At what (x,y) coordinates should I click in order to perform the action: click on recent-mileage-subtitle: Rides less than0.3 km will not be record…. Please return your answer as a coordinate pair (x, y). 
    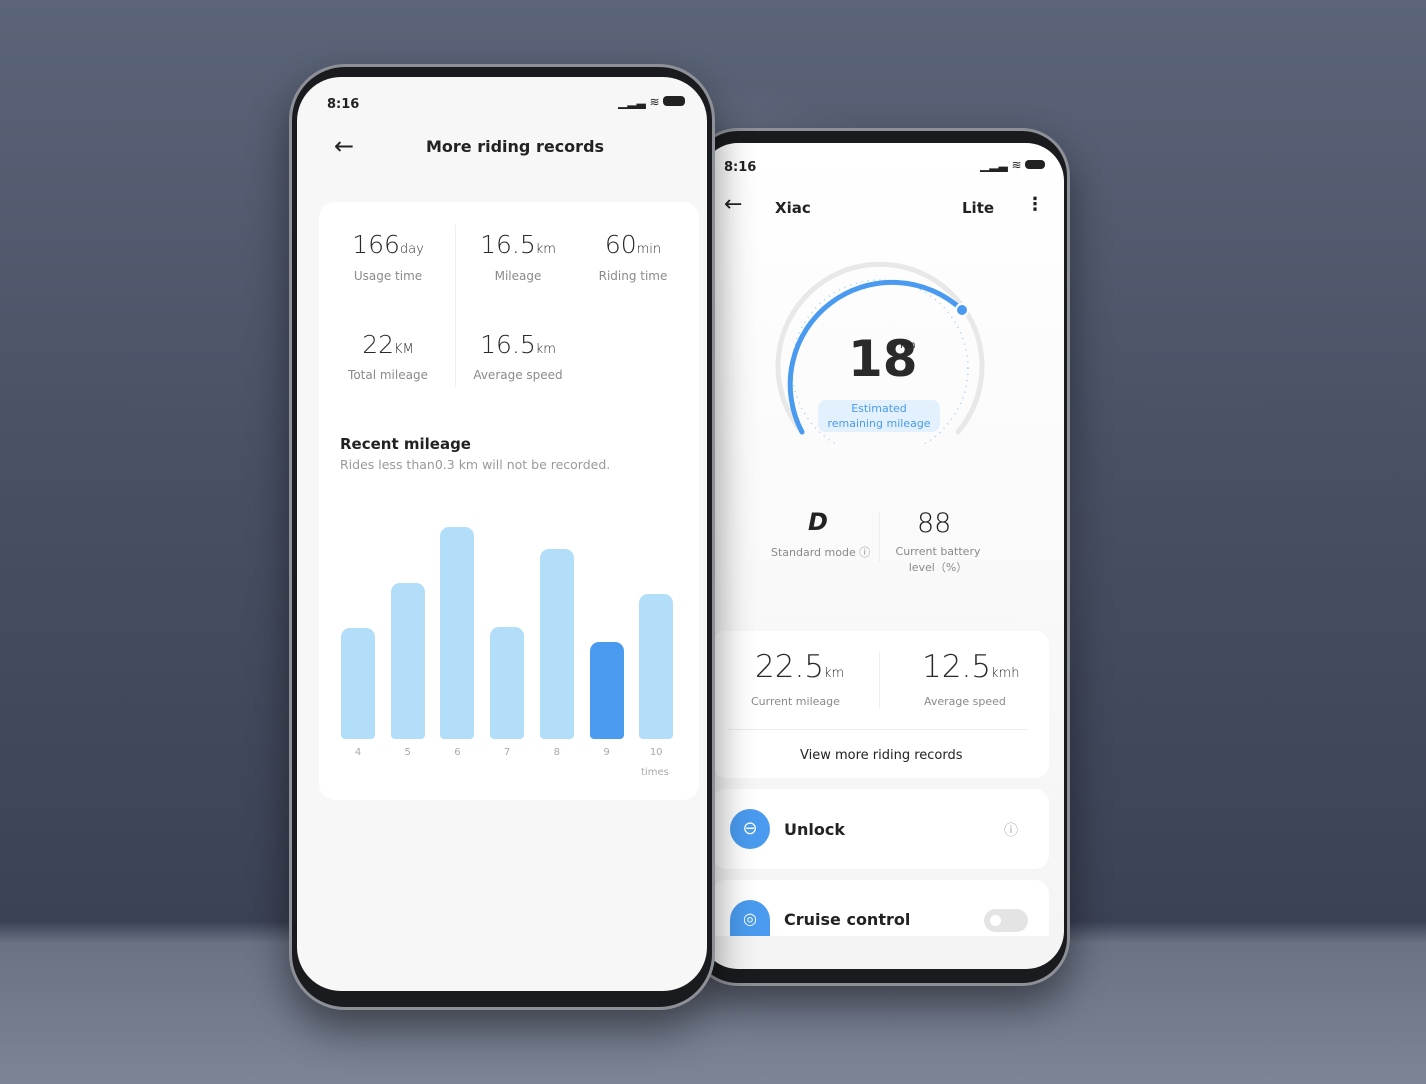
    Looking at the image, I should click on (475, 464).